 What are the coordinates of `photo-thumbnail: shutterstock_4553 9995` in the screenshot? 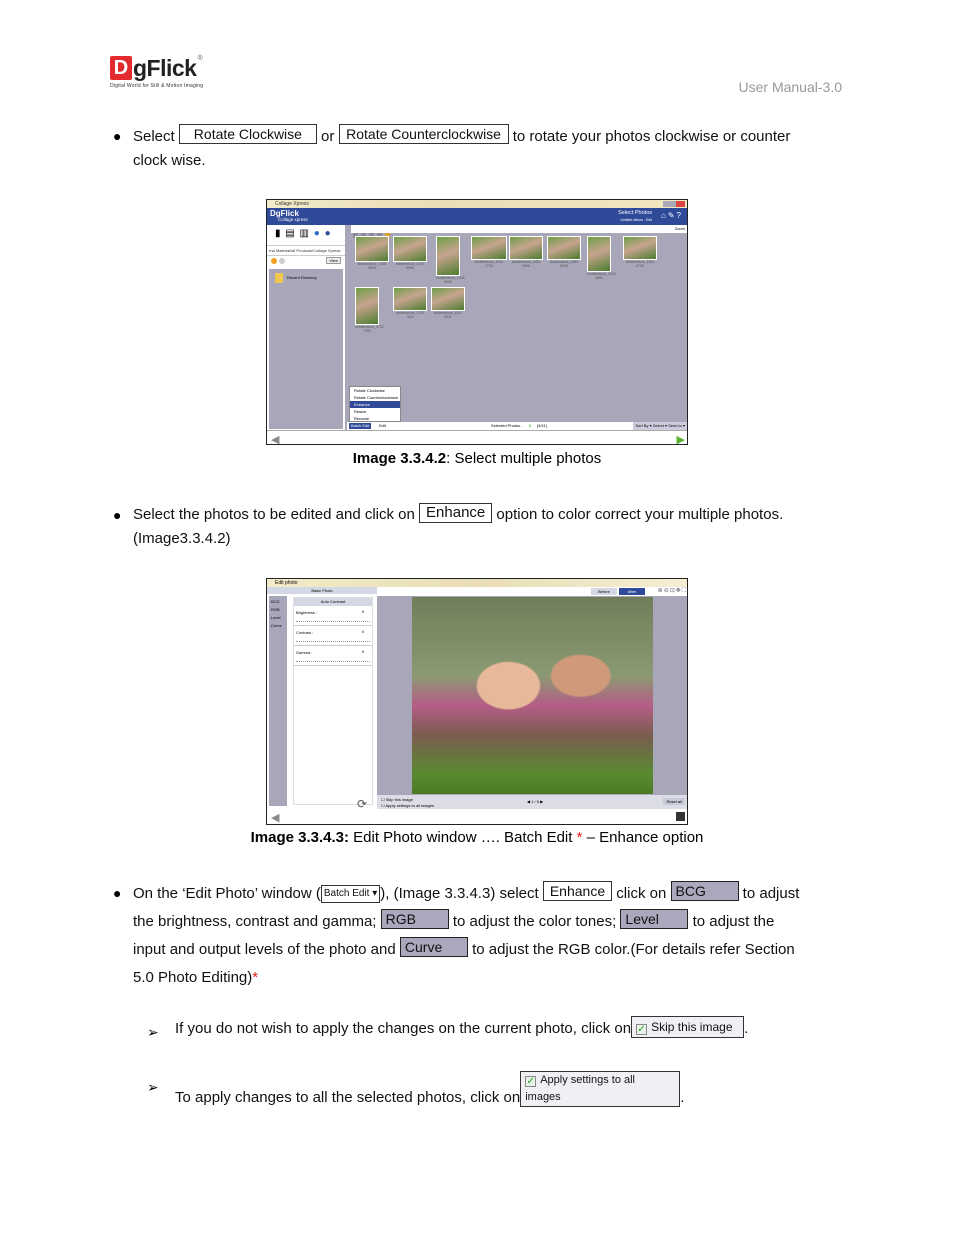 It's located at (526, 252).